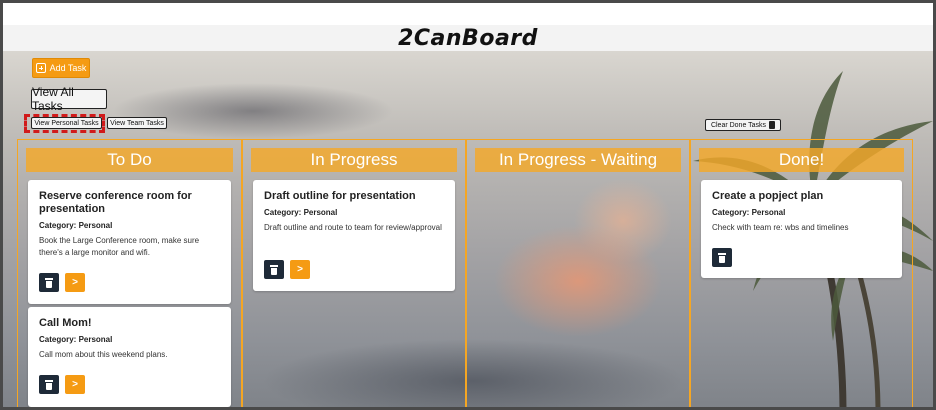  I want to click on task-description: Check with team re: wbs and timelines, so click(780, 227).